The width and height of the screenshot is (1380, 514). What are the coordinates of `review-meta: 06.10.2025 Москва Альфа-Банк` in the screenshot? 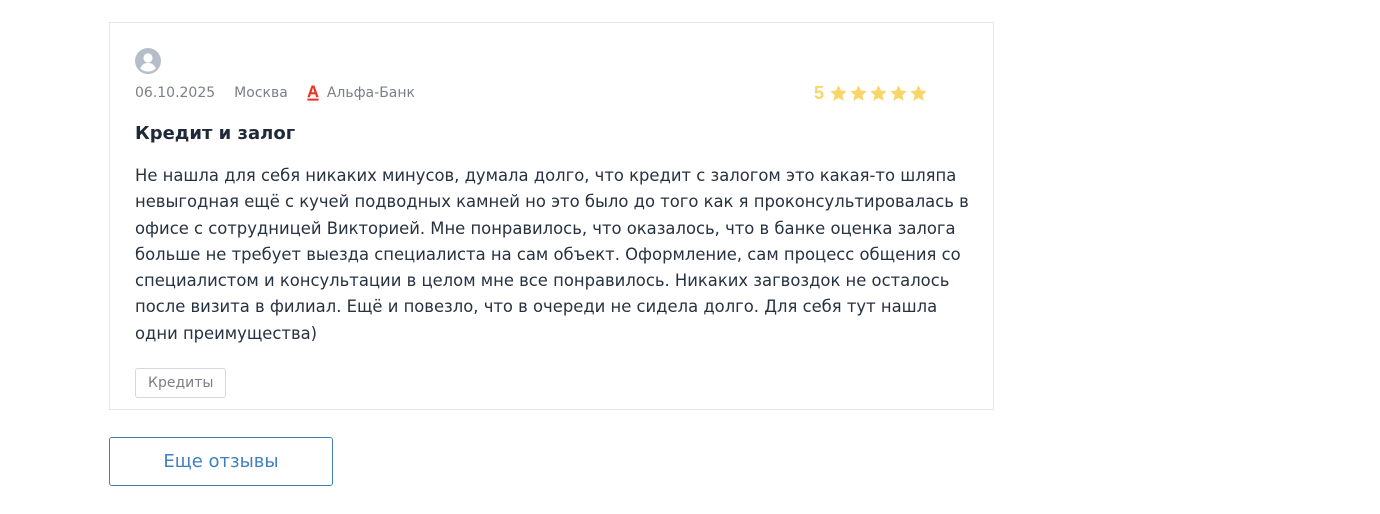 It's located at (275, 93).